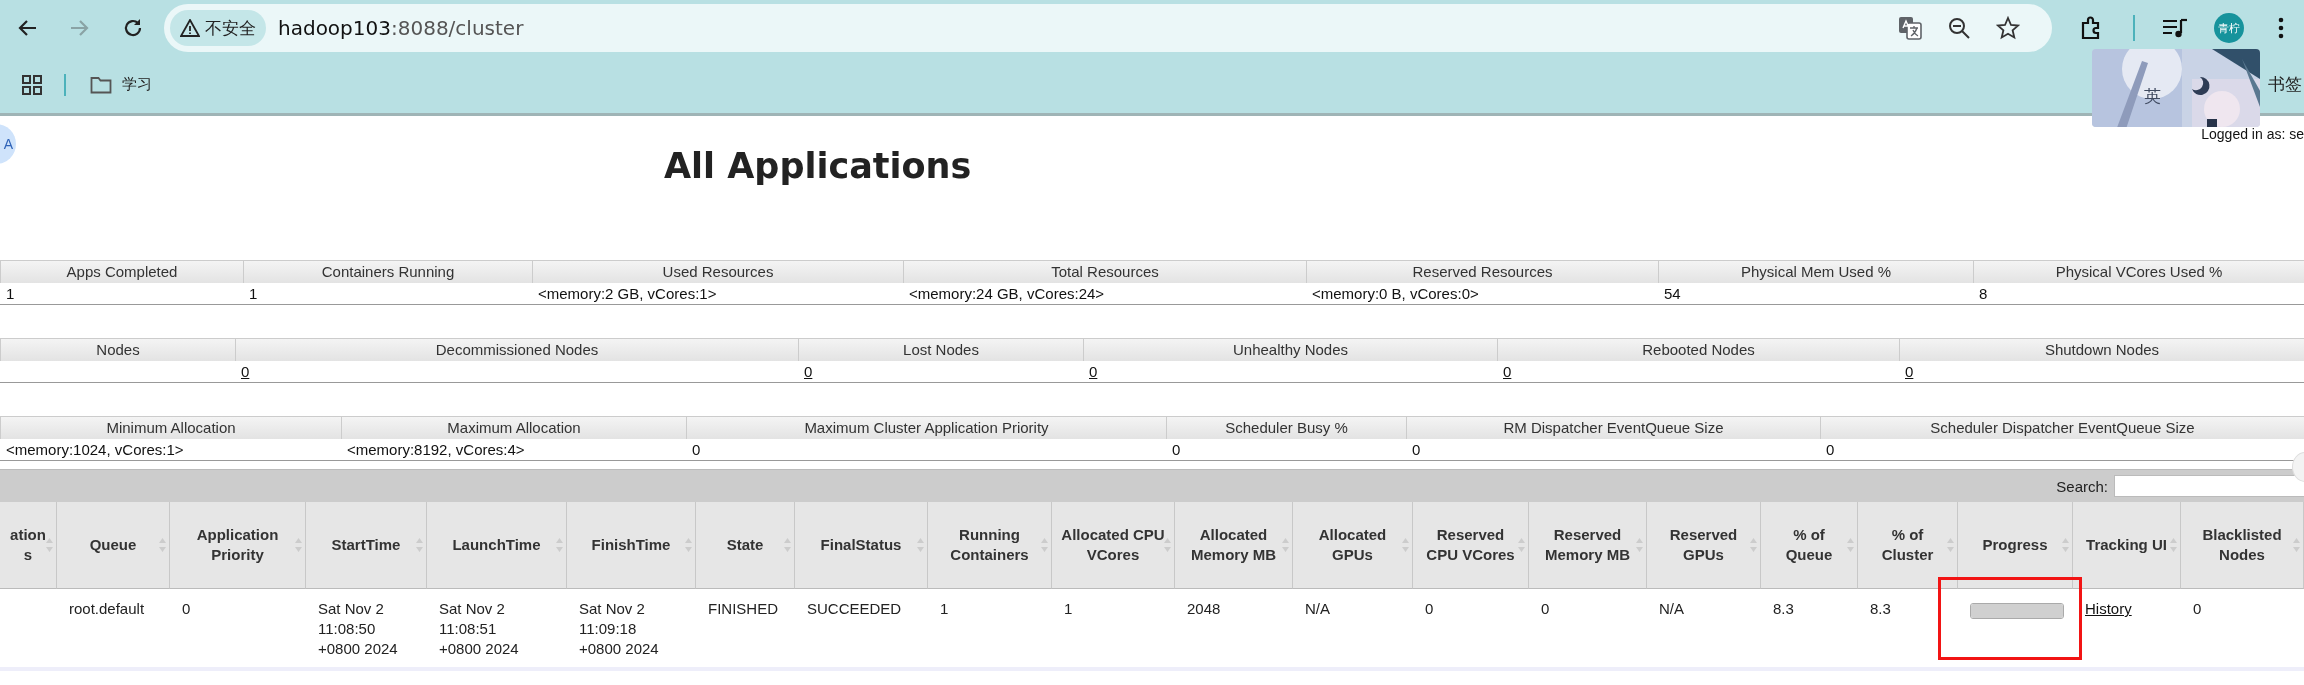 This screenshot has height=685, width=2304. Describe the element at coordinates (1395, 293) in the screenshot. I see `table-cell: <memory:0 B, vCores:0>` at that location.